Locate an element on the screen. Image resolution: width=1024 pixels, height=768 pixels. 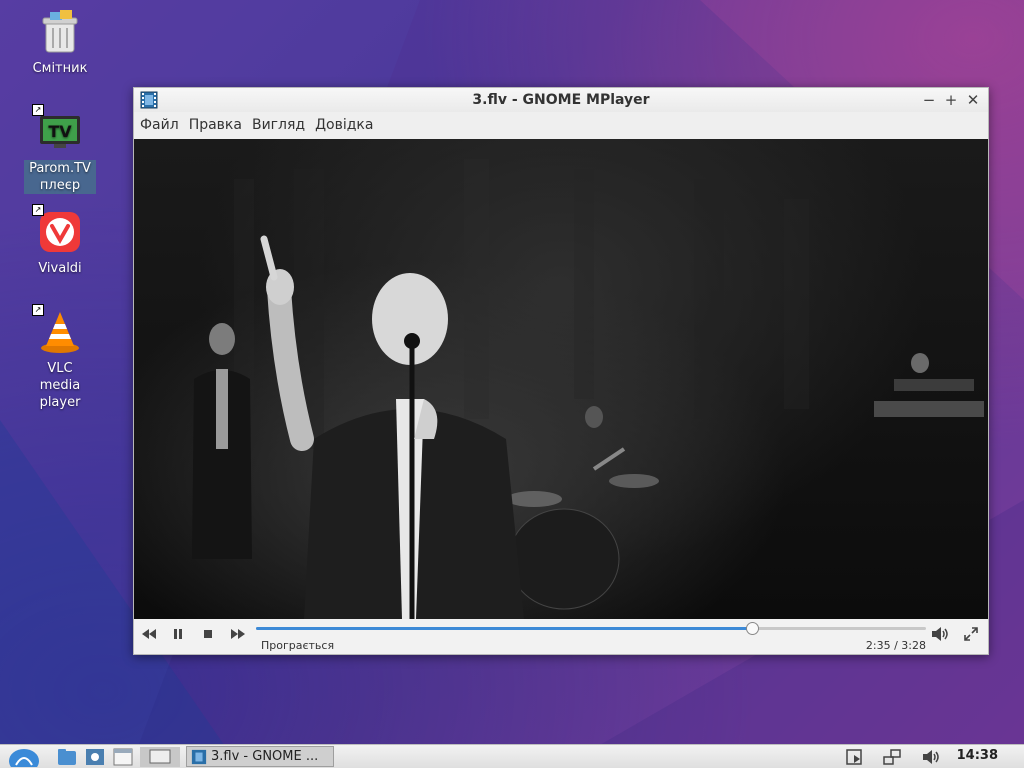
vlc-icon: ↗ is located at coordinates (57, 329).